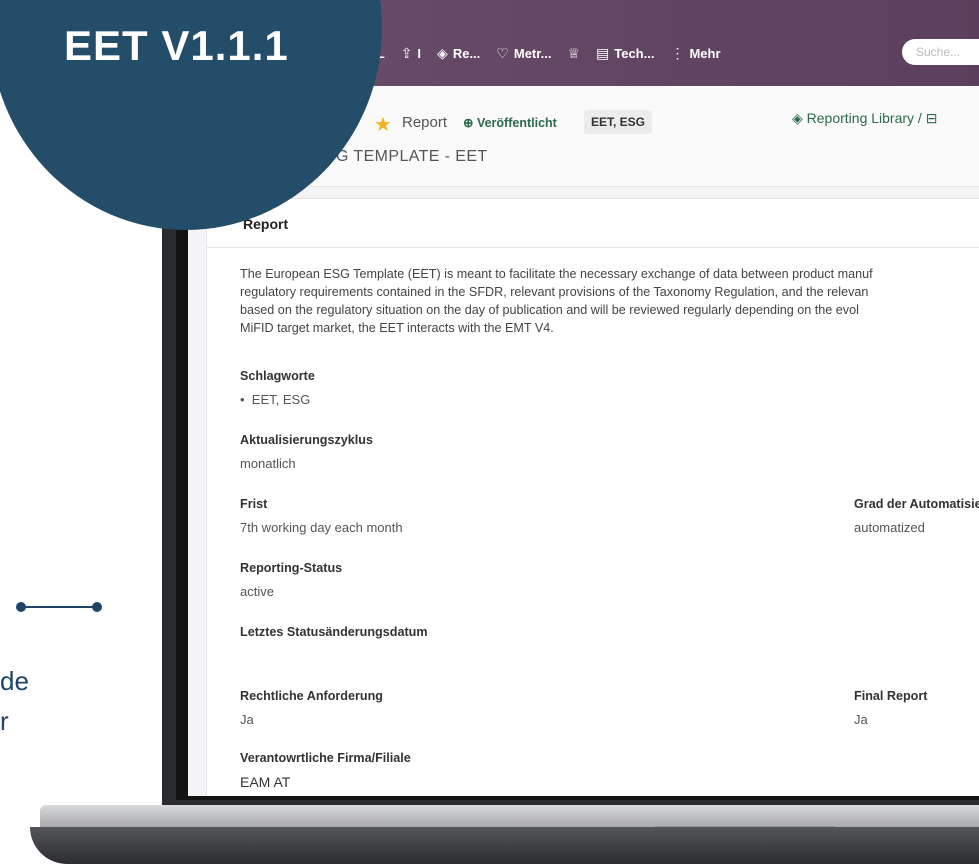  What do you see at coordinates (291, 568) in the screenshot?
I see `reporting-status-label: Reporting-Status` at bounding box center [291, 568].